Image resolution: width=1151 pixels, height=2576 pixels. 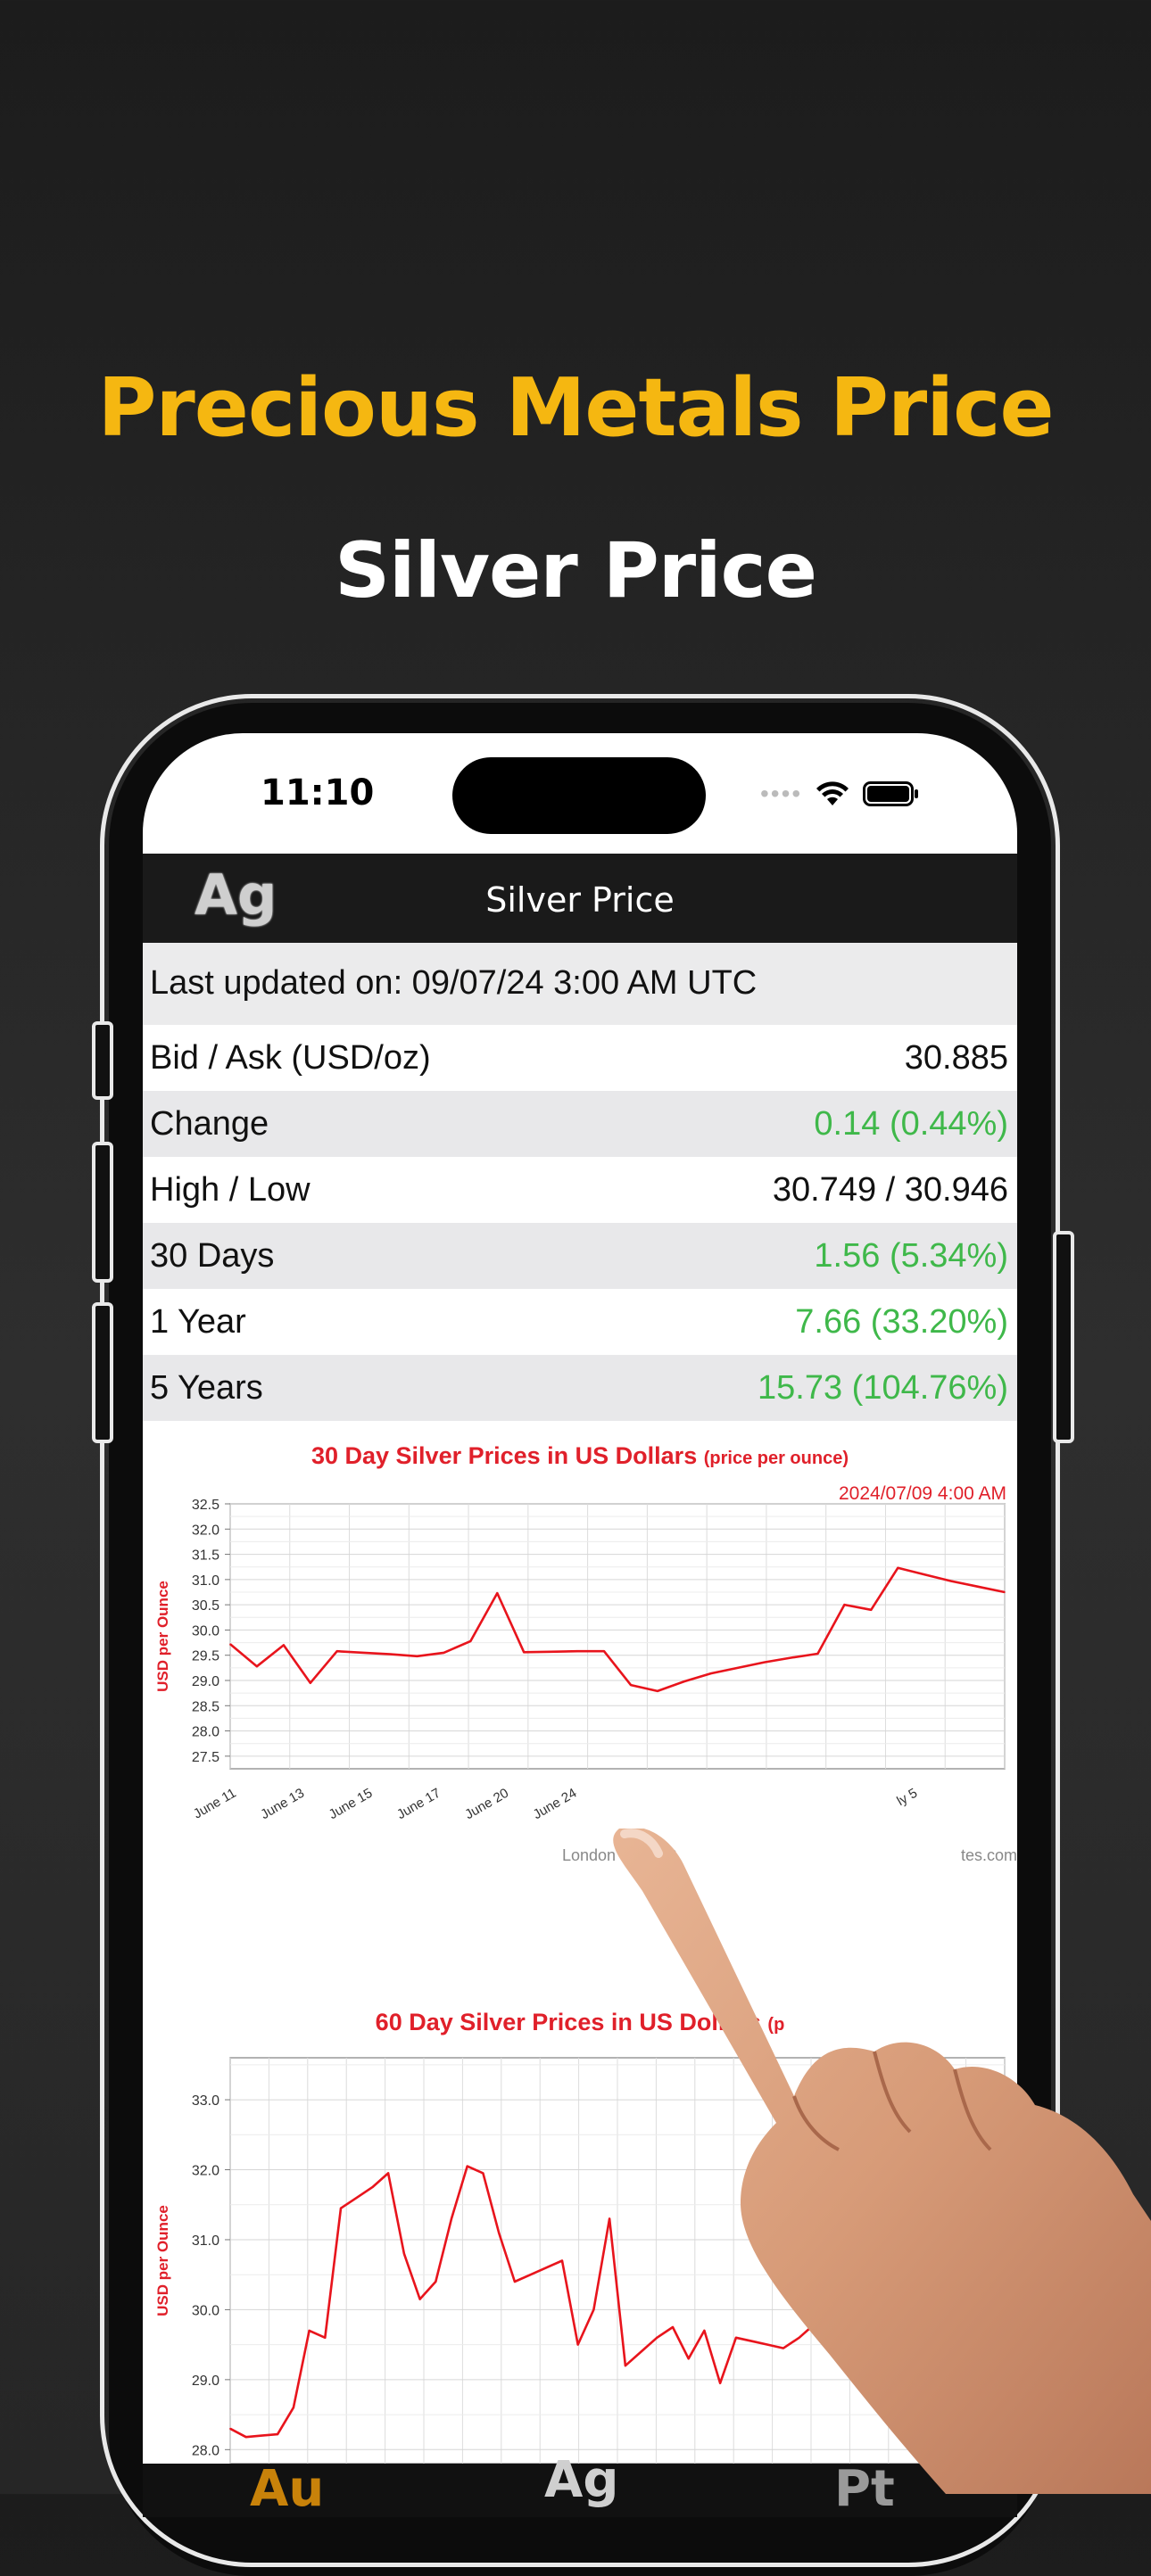 What do you see at coordinates (1063, 1337) in the screenshot?
I see `phone-power-button` at bounding box center [1063, 1337].